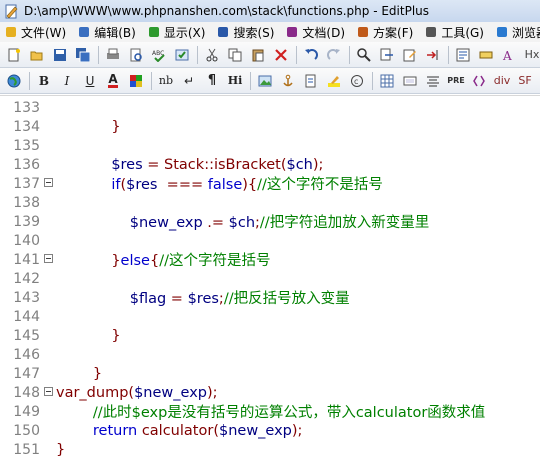 Image resolution: width=540 pixels, height=472 pixels. What do you see at coordinates (90, 81) in the screenshot?
I see `underline-button: U` at bounding box center [90, 81].